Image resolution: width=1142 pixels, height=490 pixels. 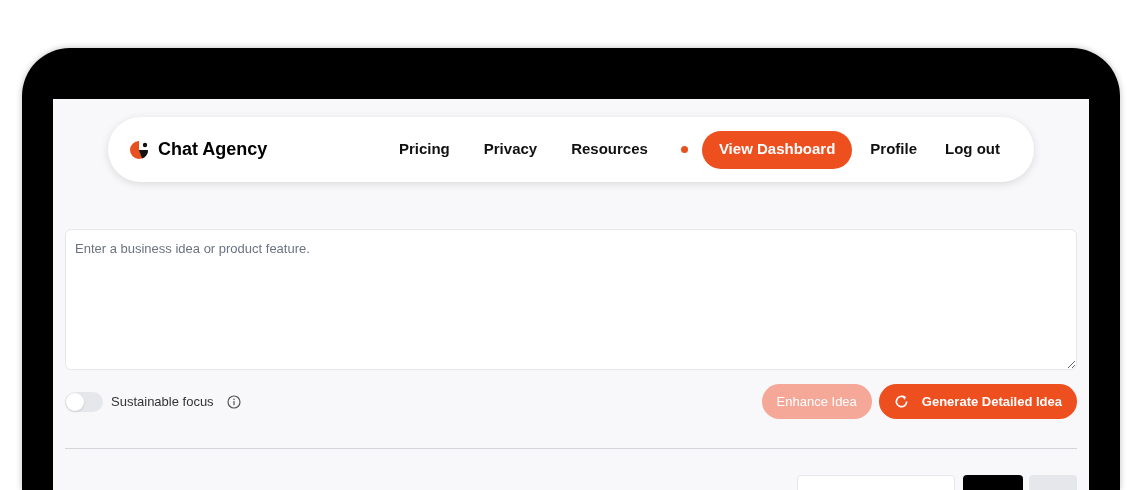 What do you see at coordinates (901, 401) in the screenshot?
I see `refresh-icon` at bounding box center [901, 401].